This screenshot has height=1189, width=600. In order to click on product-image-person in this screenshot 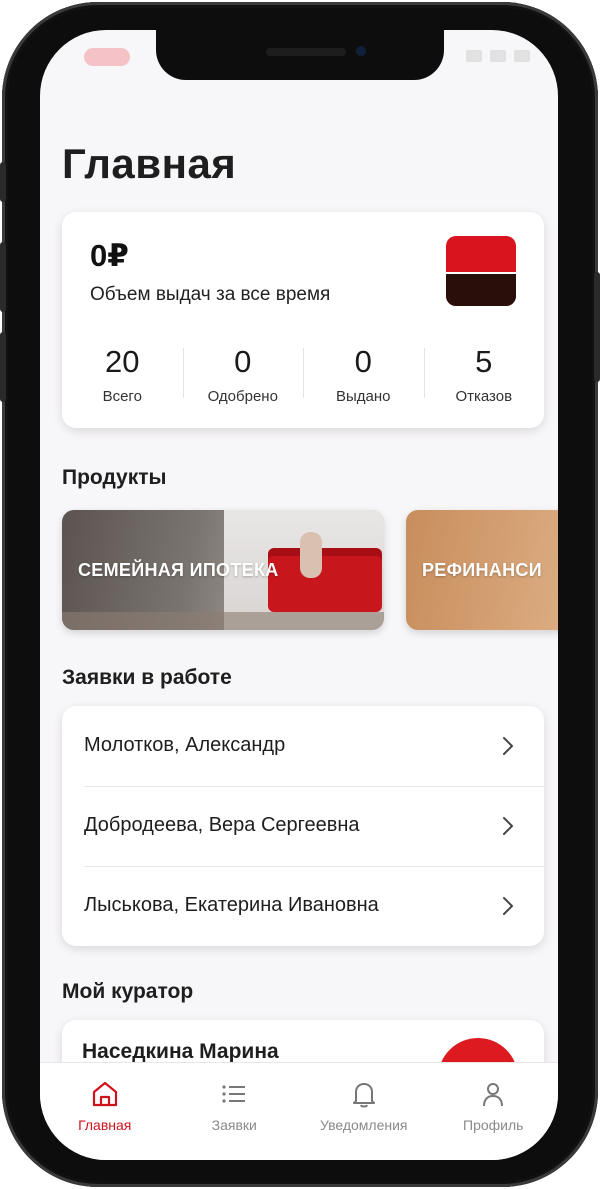, I will do `click(311, 555)`.